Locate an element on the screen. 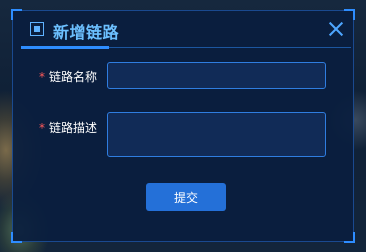  close-icon is located at coordinates (336, 29).